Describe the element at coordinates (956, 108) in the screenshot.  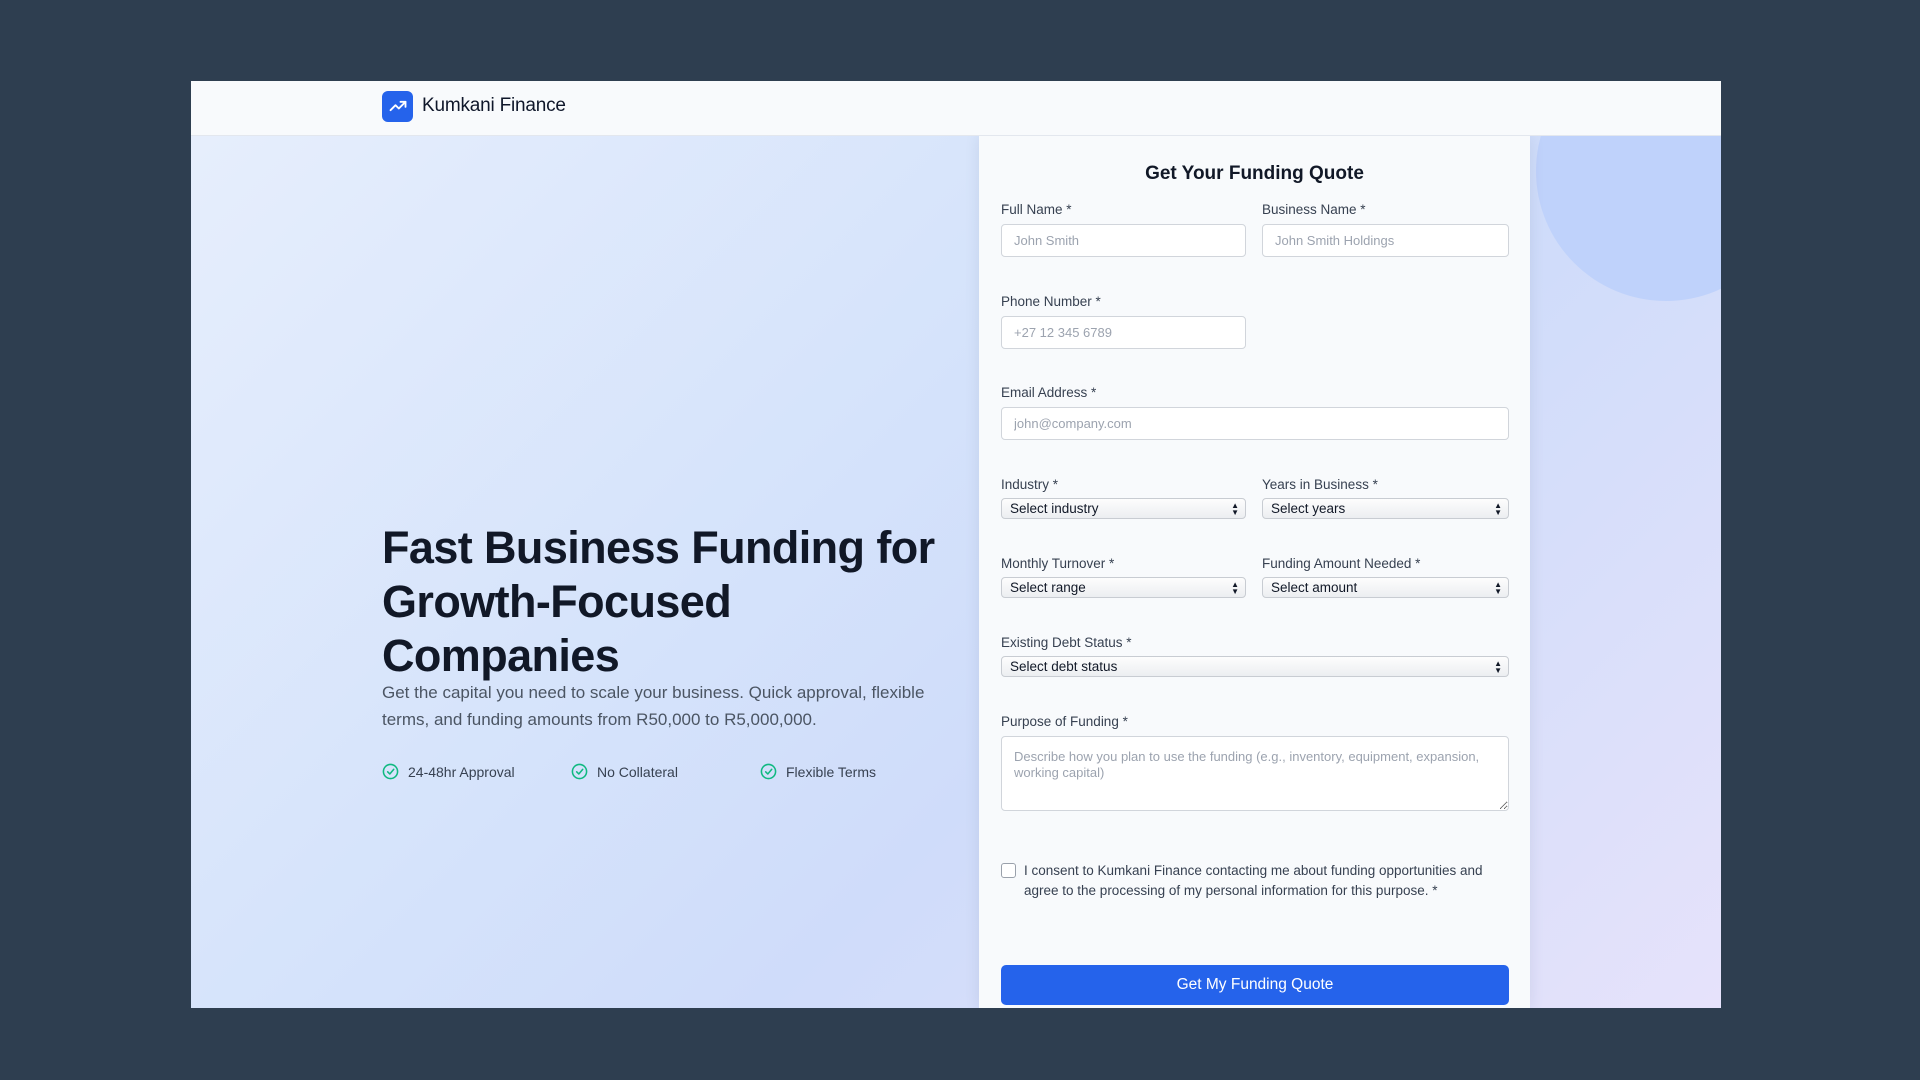
I see `top-navbar: Kumkani Finance` at that location.